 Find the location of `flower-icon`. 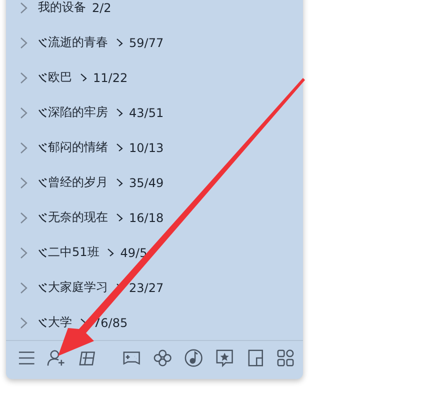

flower-icon is located at coordinates (162, 358).